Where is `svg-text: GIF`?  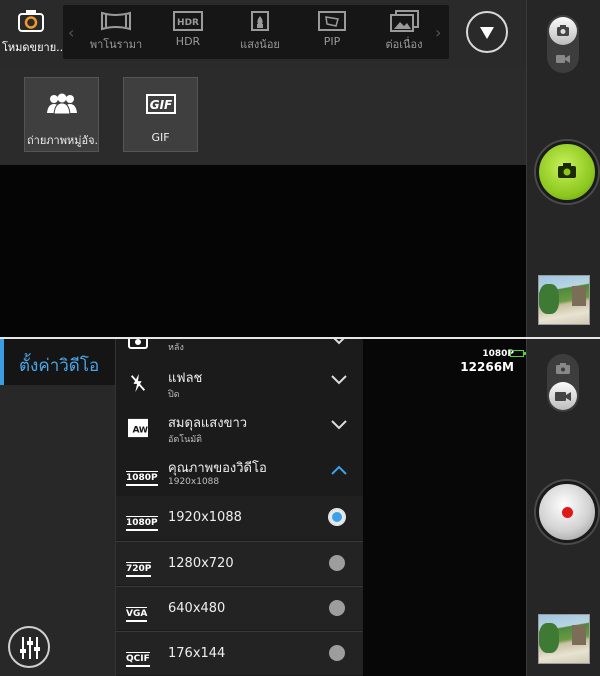 svg-text: GIF is located at coordinates (160, 105).